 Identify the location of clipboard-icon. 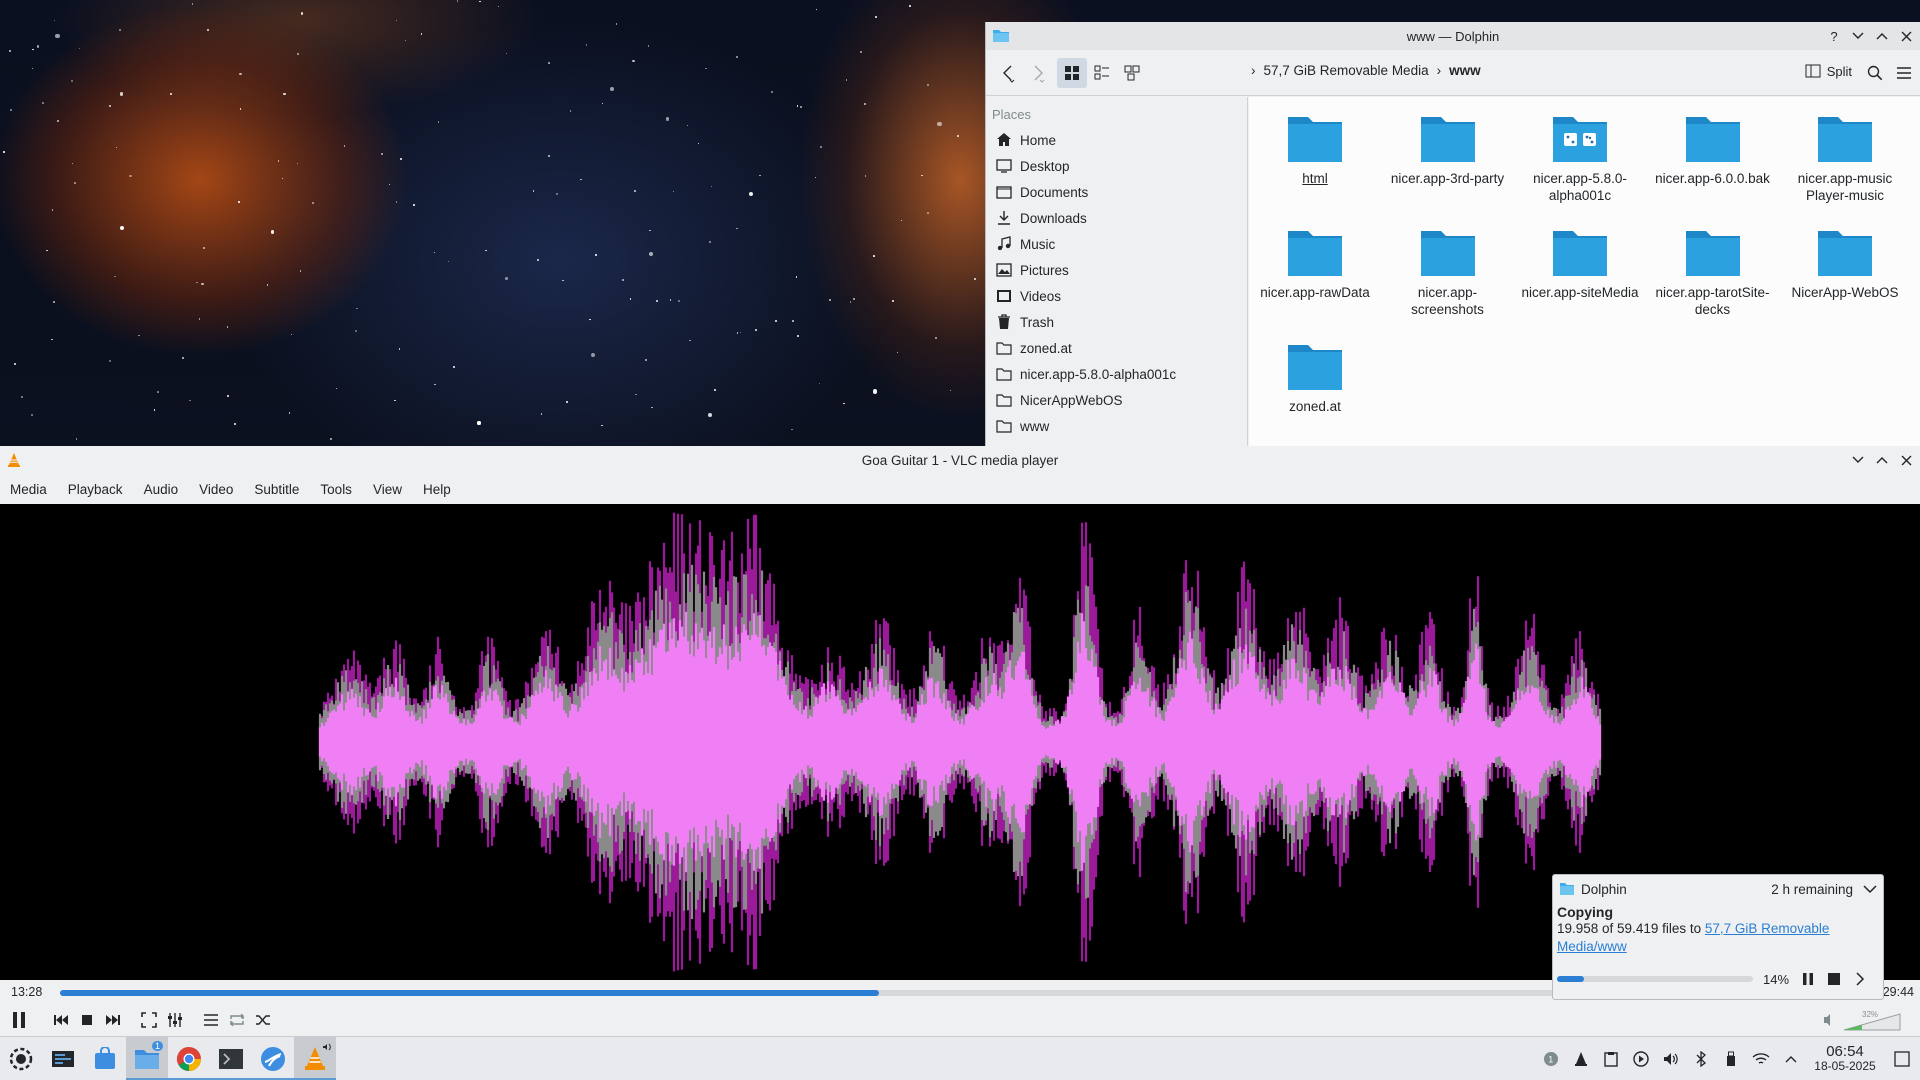
(1611, 1058).